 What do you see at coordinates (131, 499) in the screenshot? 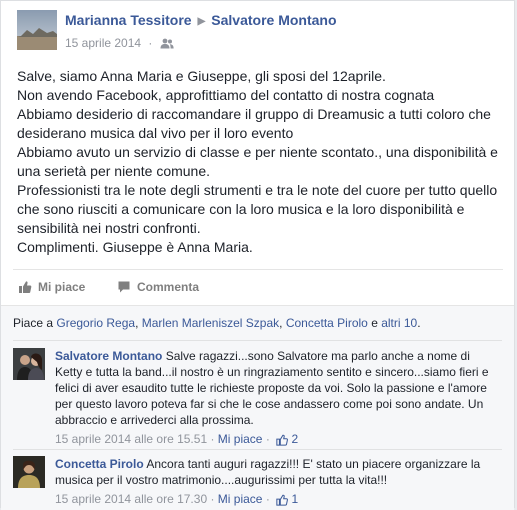
I see `comment-date-link: 15 aprile 2014 alle ore 17.30` at bounding box center [131, 499].